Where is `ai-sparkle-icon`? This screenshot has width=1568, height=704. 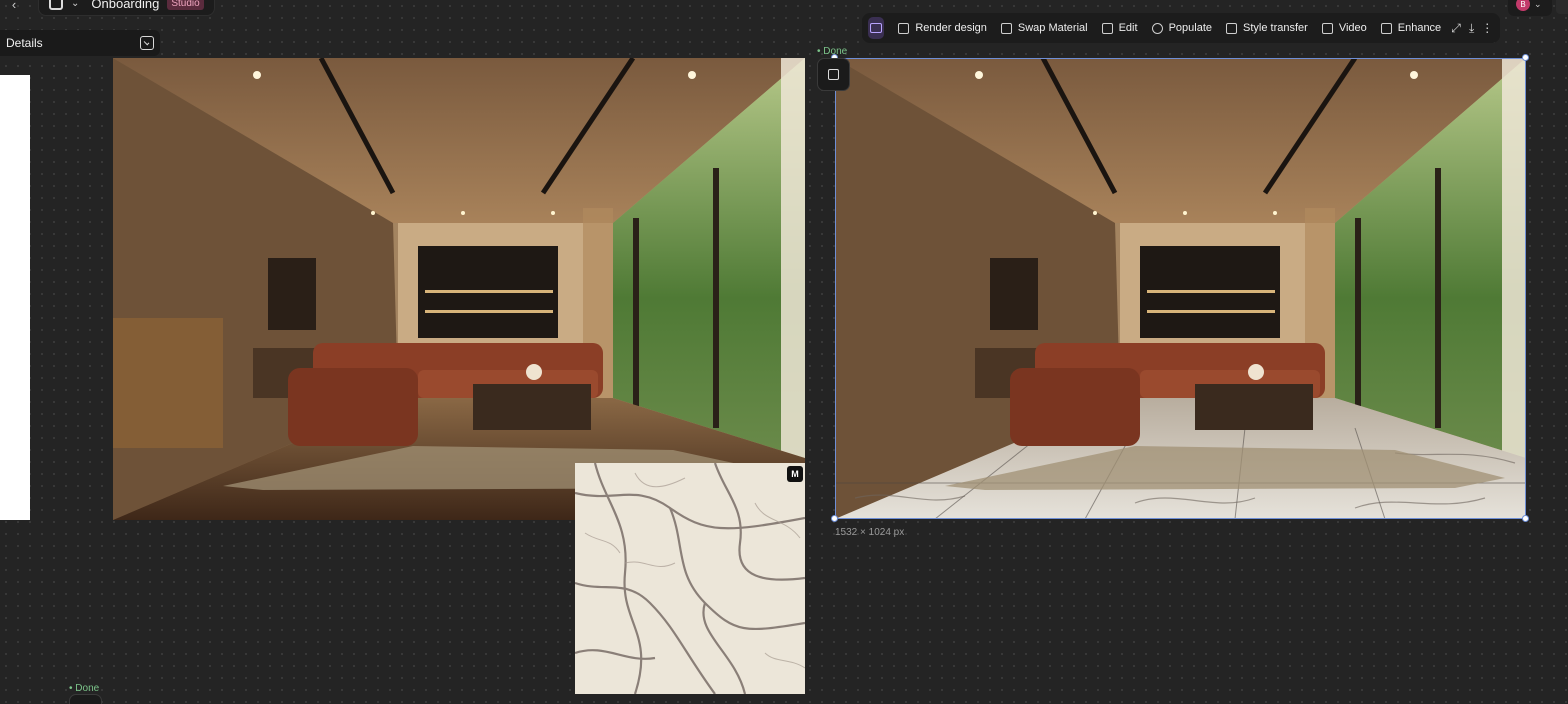 ai-sparkle-icon is located at coordinates (876, 28).